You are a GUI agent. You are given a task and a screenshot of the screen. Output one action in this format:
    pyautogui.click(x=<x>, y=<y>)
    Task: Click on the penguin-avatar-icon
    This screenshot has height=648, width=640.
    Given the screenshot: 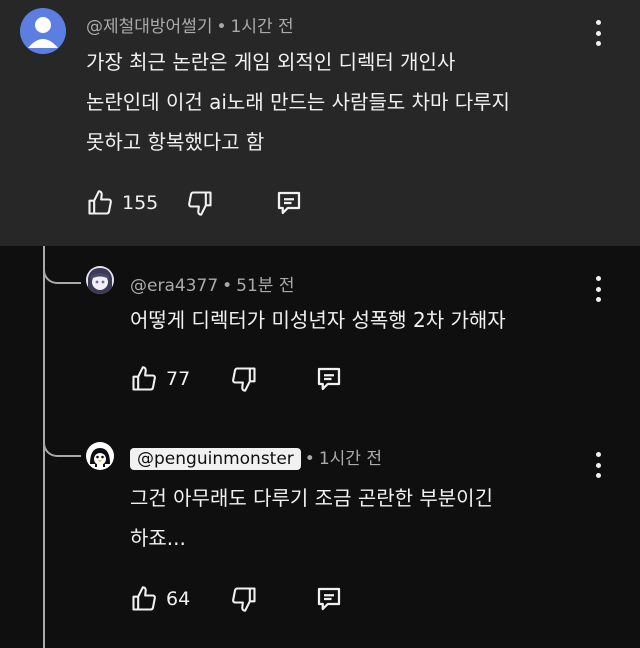 What is the action you would take?
    pyautogui.click(x=100, y=457)
    